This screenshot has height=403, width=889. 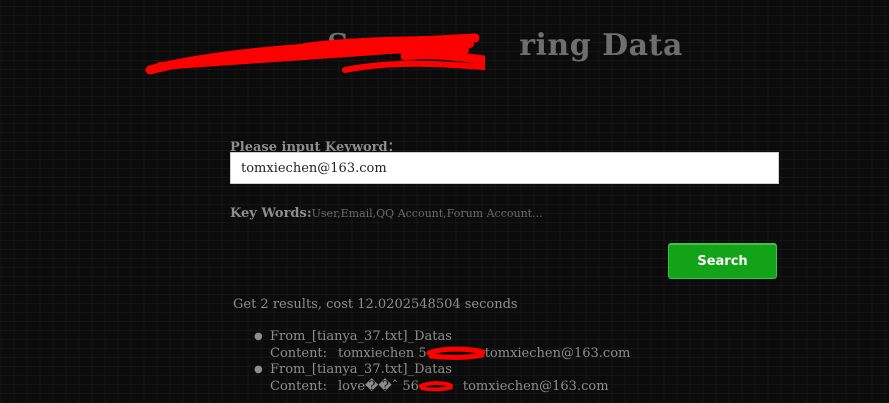 What do you see at coordinates (504, 168) in the screenshot?
I see `keyword-input` at bounding box center [504, 168].